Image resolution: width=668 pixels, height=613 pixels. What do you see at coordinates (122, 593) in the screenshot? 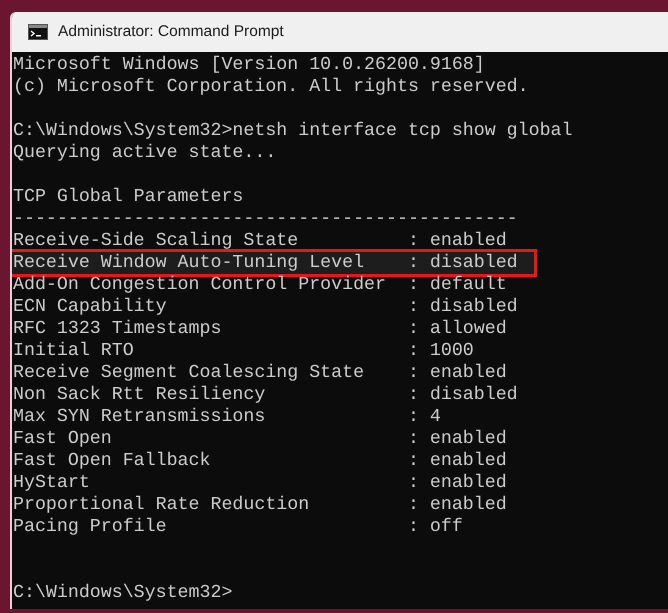
I see `command-prompt: C:\Windows\System32>` at bounding box center [122, 593].